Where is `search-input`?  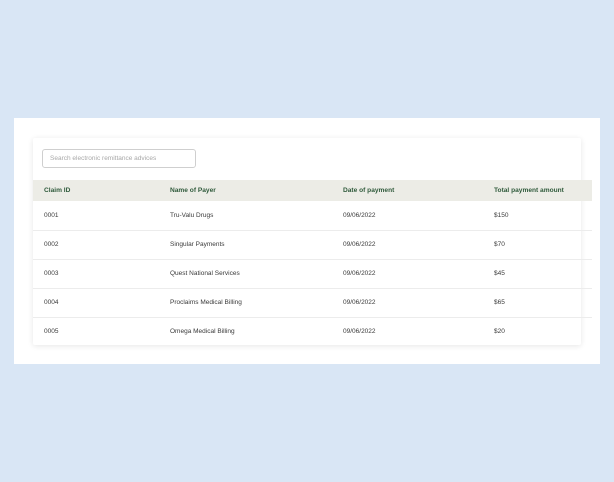
search-input is located at coordinates (119, 158).